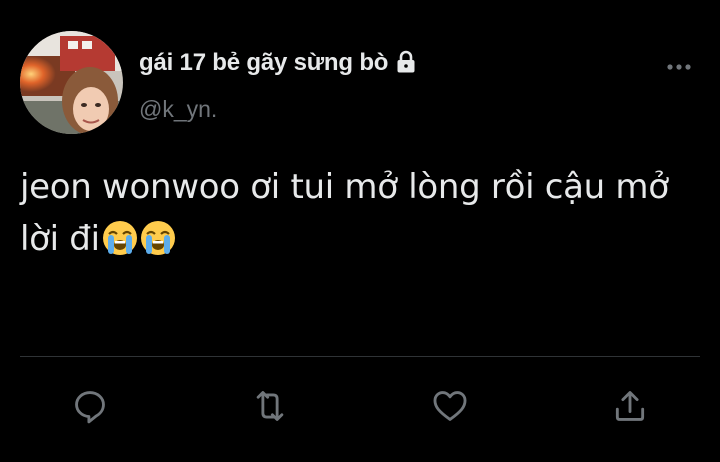  I want to click on tweet-text-line-2: lời đi, so click(355, 239).